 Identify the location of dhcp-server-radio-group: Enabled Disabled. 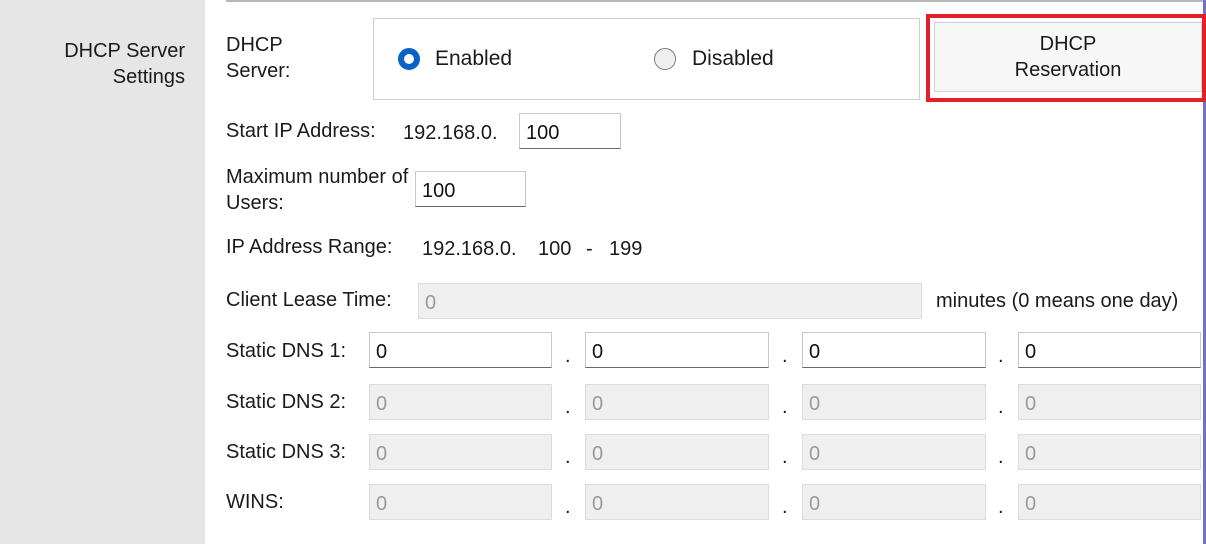
(646, 59).